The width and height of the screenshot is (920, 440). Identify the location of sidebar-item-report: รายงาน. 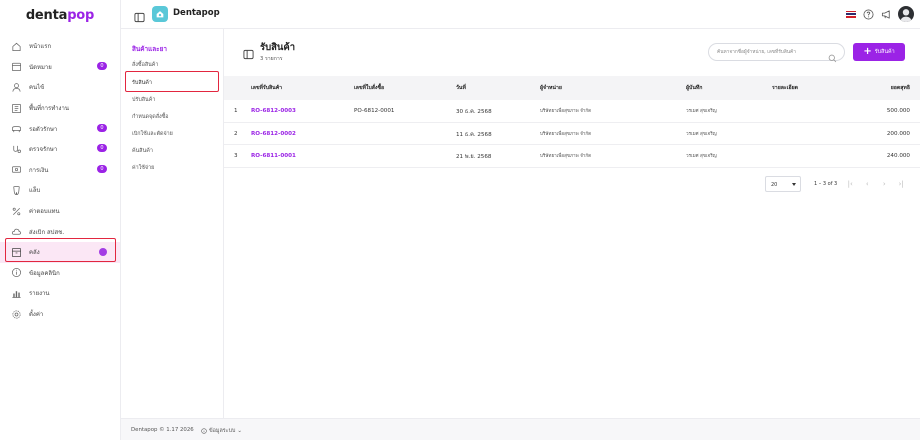
(60, 293).